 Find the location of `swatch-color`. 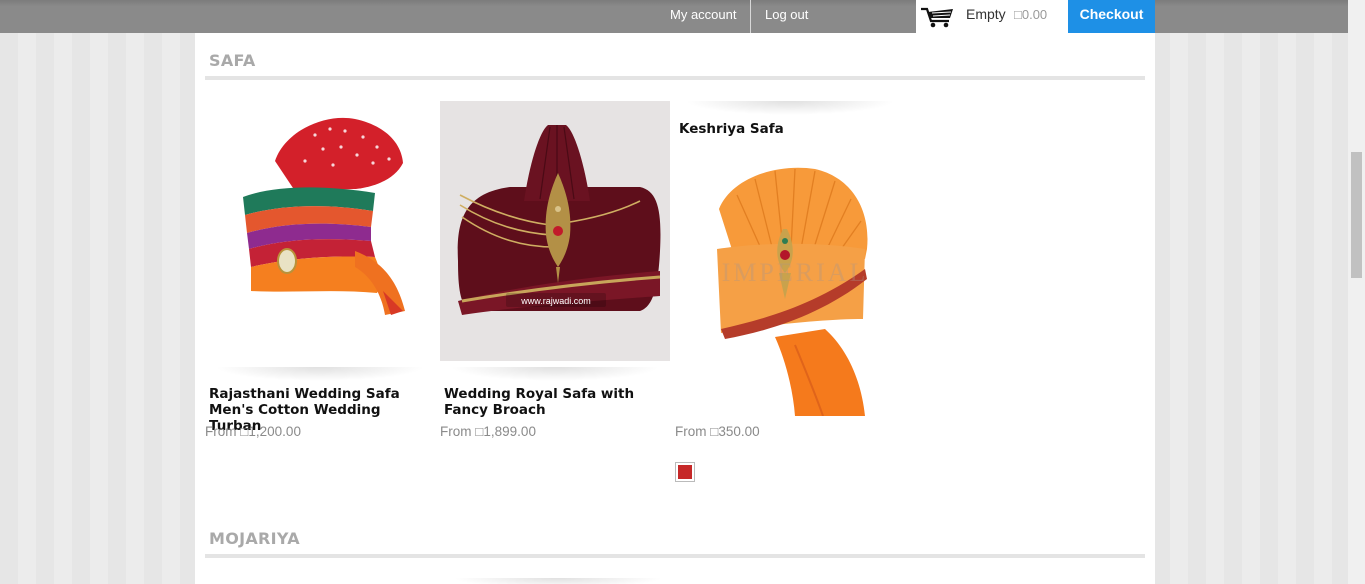

swatch-color is located at coordinates (685, 472).